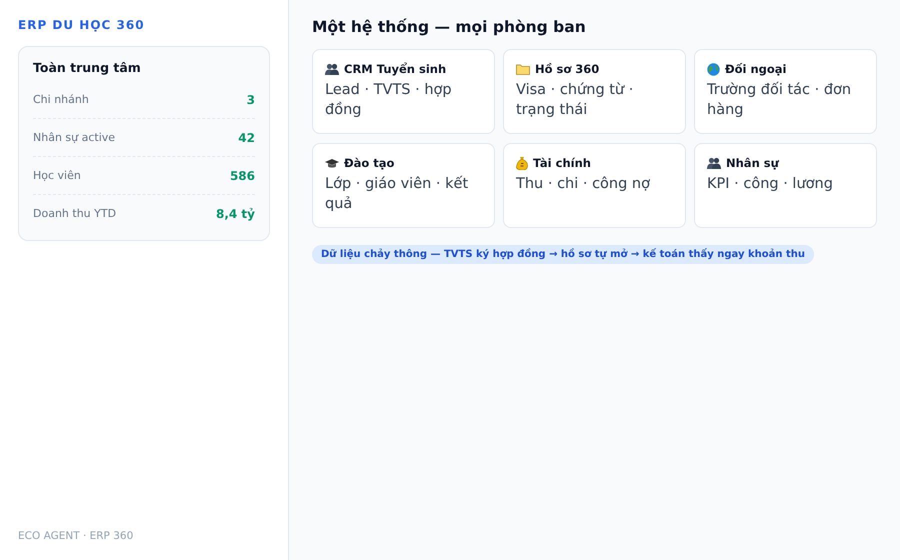  What do you see at coordinates (756, 69) in the screenshot?
I see `module-title: Đối ngoại` at bounding box center [756, 69].